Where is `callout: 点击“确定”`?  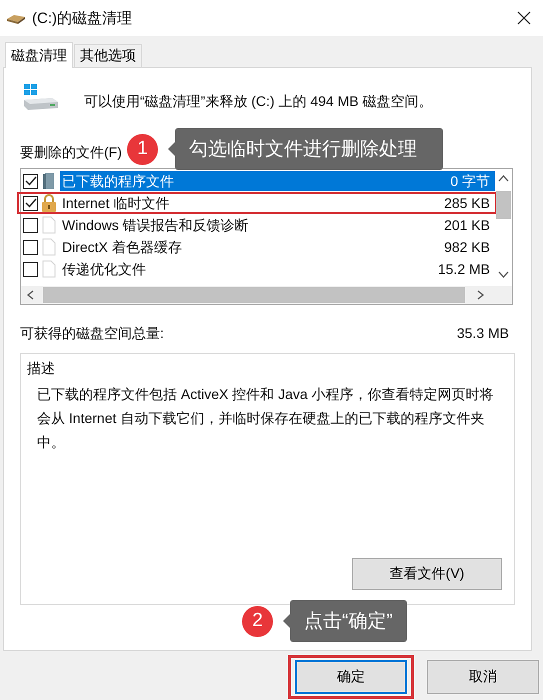 callout: 点击“确定” is located at coordinates (345, 621).